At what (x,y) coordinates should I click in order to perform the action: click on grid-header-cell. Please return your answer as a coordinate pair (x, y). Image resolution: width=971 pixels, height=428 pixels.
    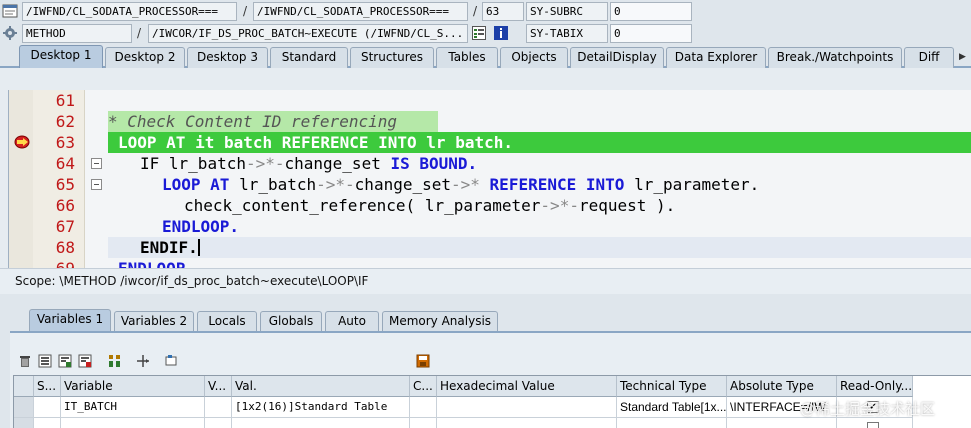
    Looking at the image, I should click on (24, 386).